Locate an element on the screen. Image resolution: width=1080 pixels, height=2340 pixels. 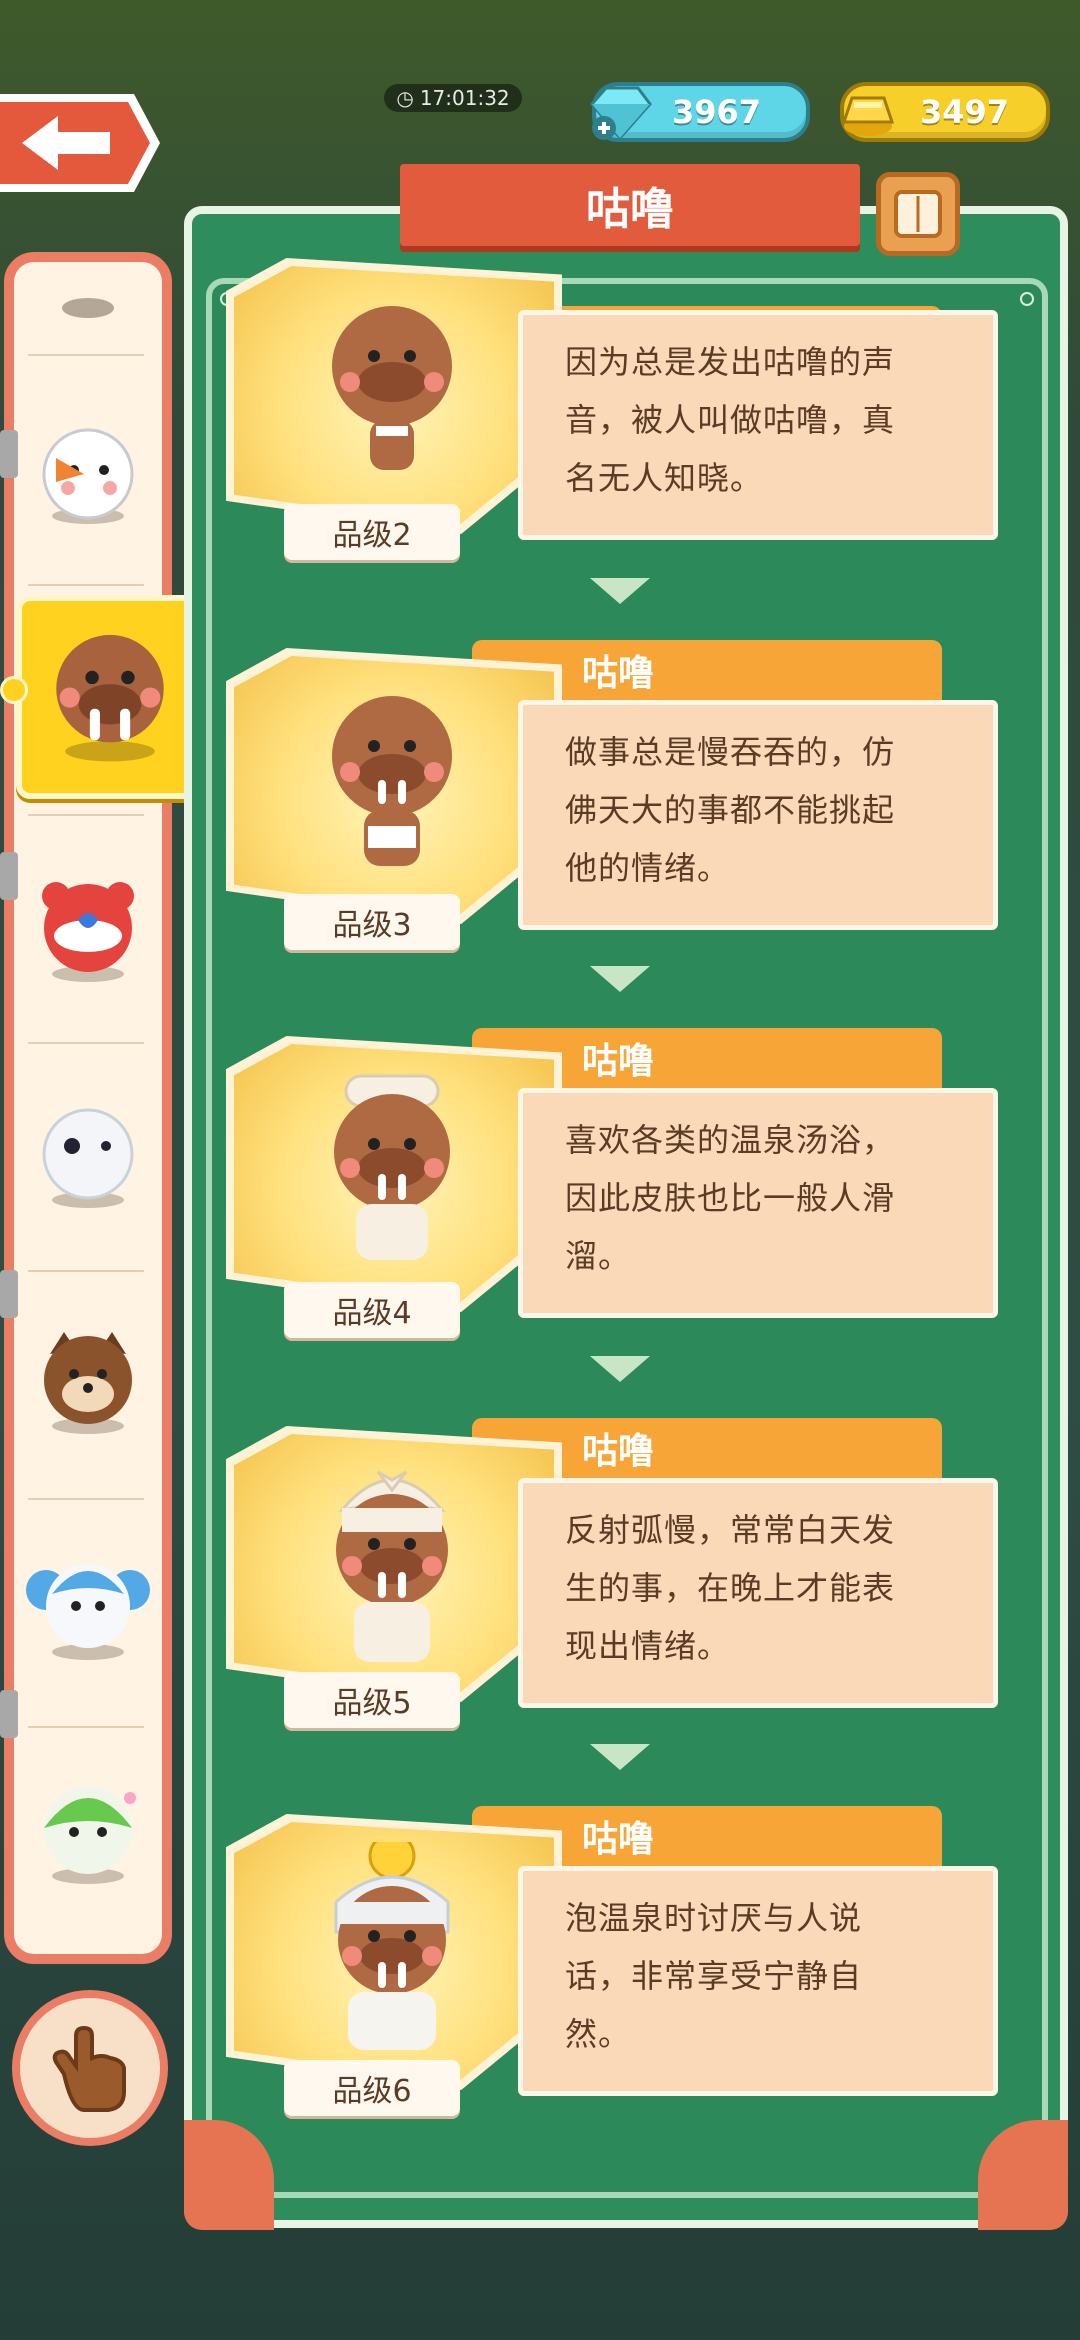
rivet is located at coordinates (1027, 299).